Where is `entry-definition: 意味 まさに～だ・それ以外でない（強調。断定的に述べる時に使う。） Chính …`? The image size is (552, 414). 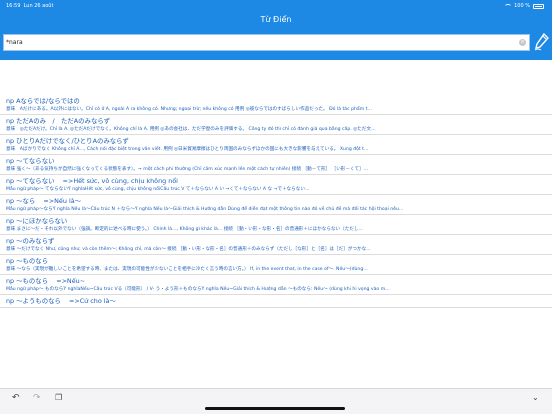
entry-definition: 意味 まさに～だ・それ以外でない（強調。断定的に述べる時に使う。） Chính … is located at coordinates (185, 229).